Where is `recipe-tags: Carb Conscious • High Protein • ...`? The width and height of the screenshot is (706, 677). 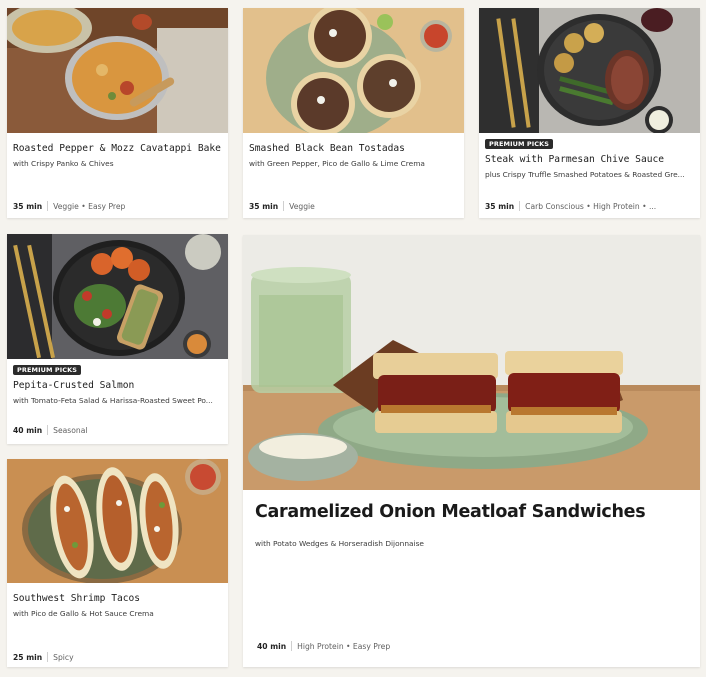
recipe-tags: Carb Conscious • High Protein • ... is located at coordinates (591, 206).